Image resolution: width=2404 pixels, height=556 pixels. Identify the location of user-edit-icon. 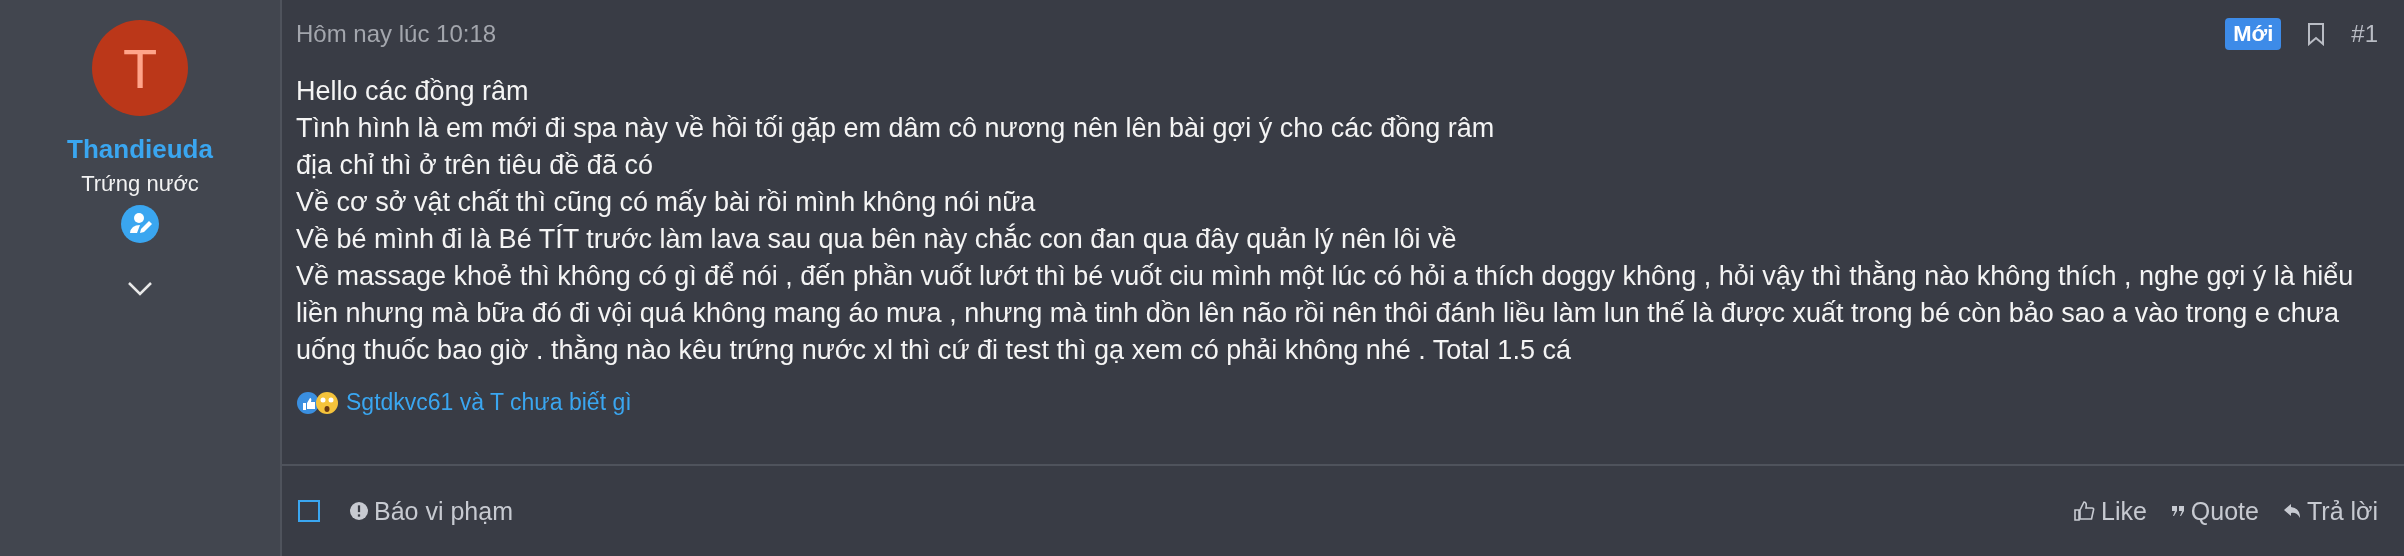
(140, 224).